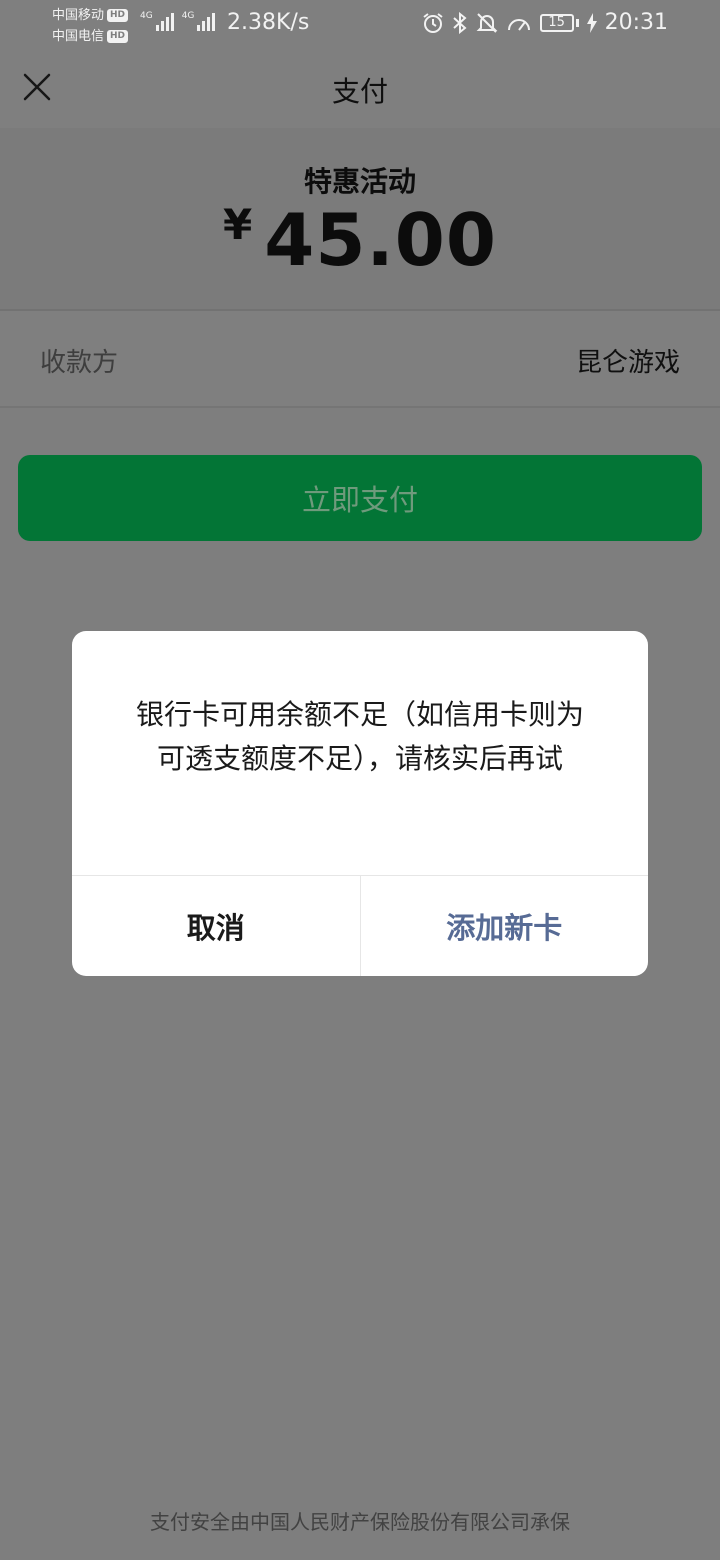 Image resolution: width=720 pixels, height=1560 pixels. What do you see at coordinates (380, 240) in the screenshot?
I see `payment-amount: 45.00` at bounding box center [380, 240].